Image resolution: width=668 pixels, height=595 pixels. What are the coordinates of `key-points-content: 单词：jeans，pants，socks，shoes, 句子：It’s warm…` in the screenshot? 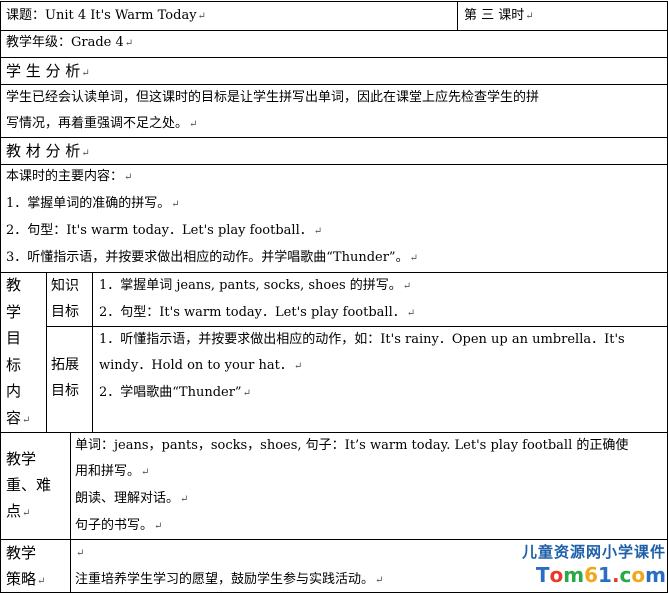 It's located at (352, 485).